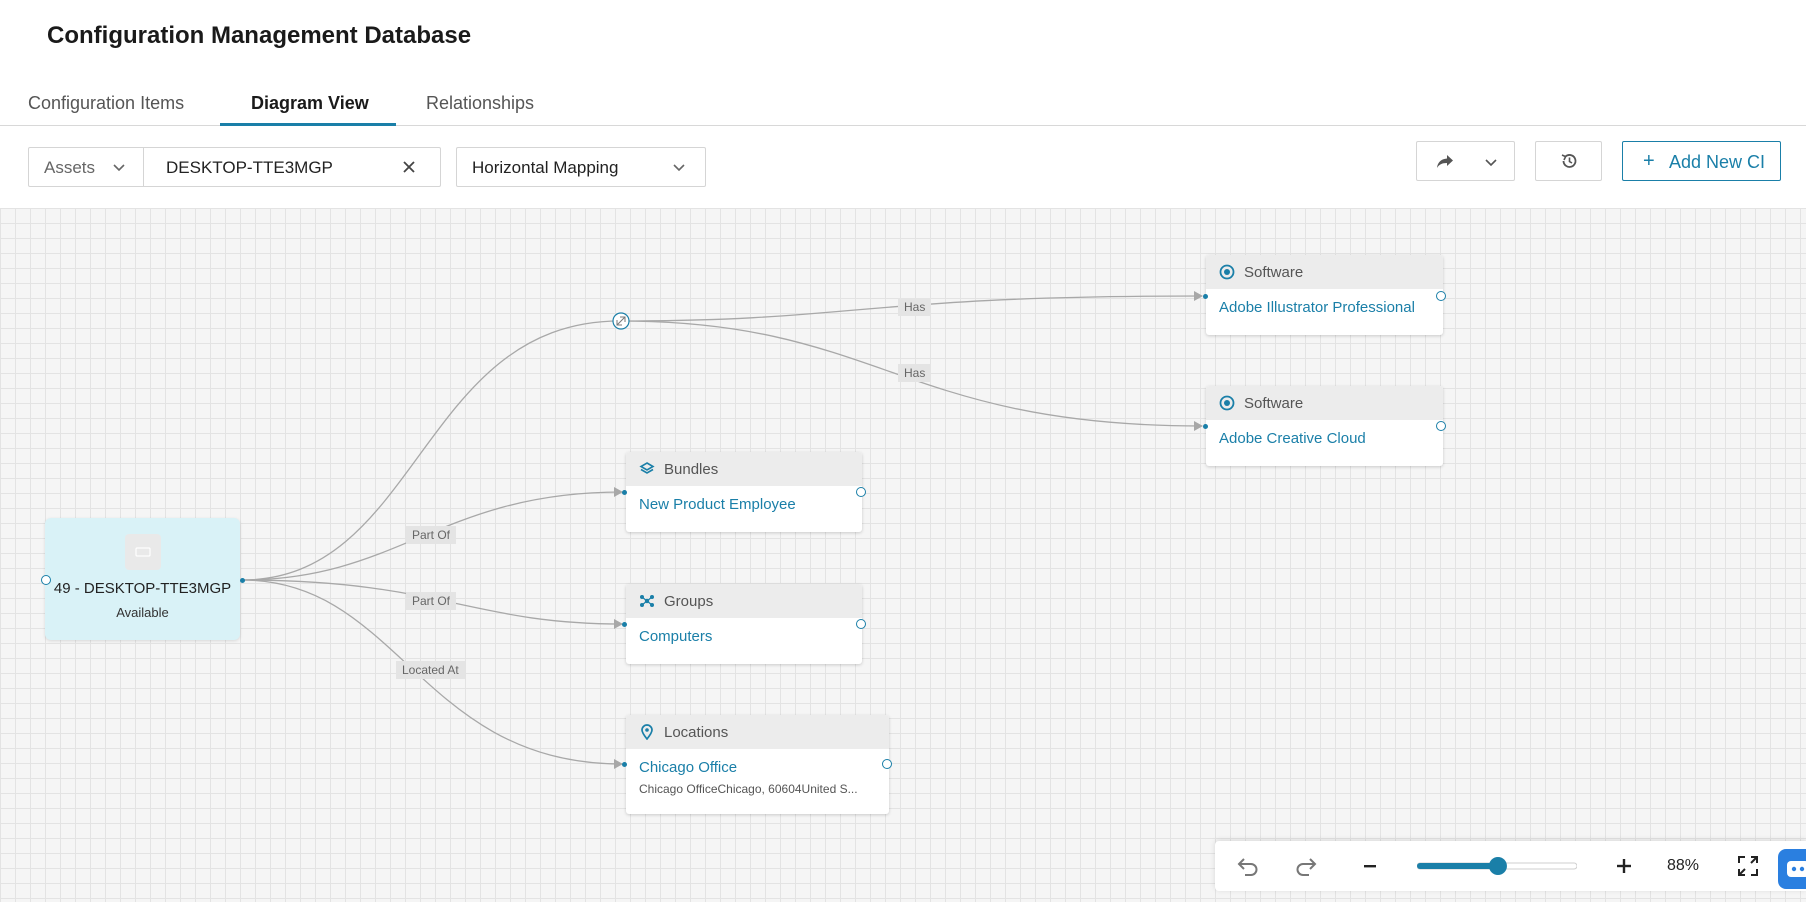 This screenshot has width=1806, height=902. Describe the element at coordinates (142, 552) in the screenshot. I see `asset-image-placeholder` at that location.